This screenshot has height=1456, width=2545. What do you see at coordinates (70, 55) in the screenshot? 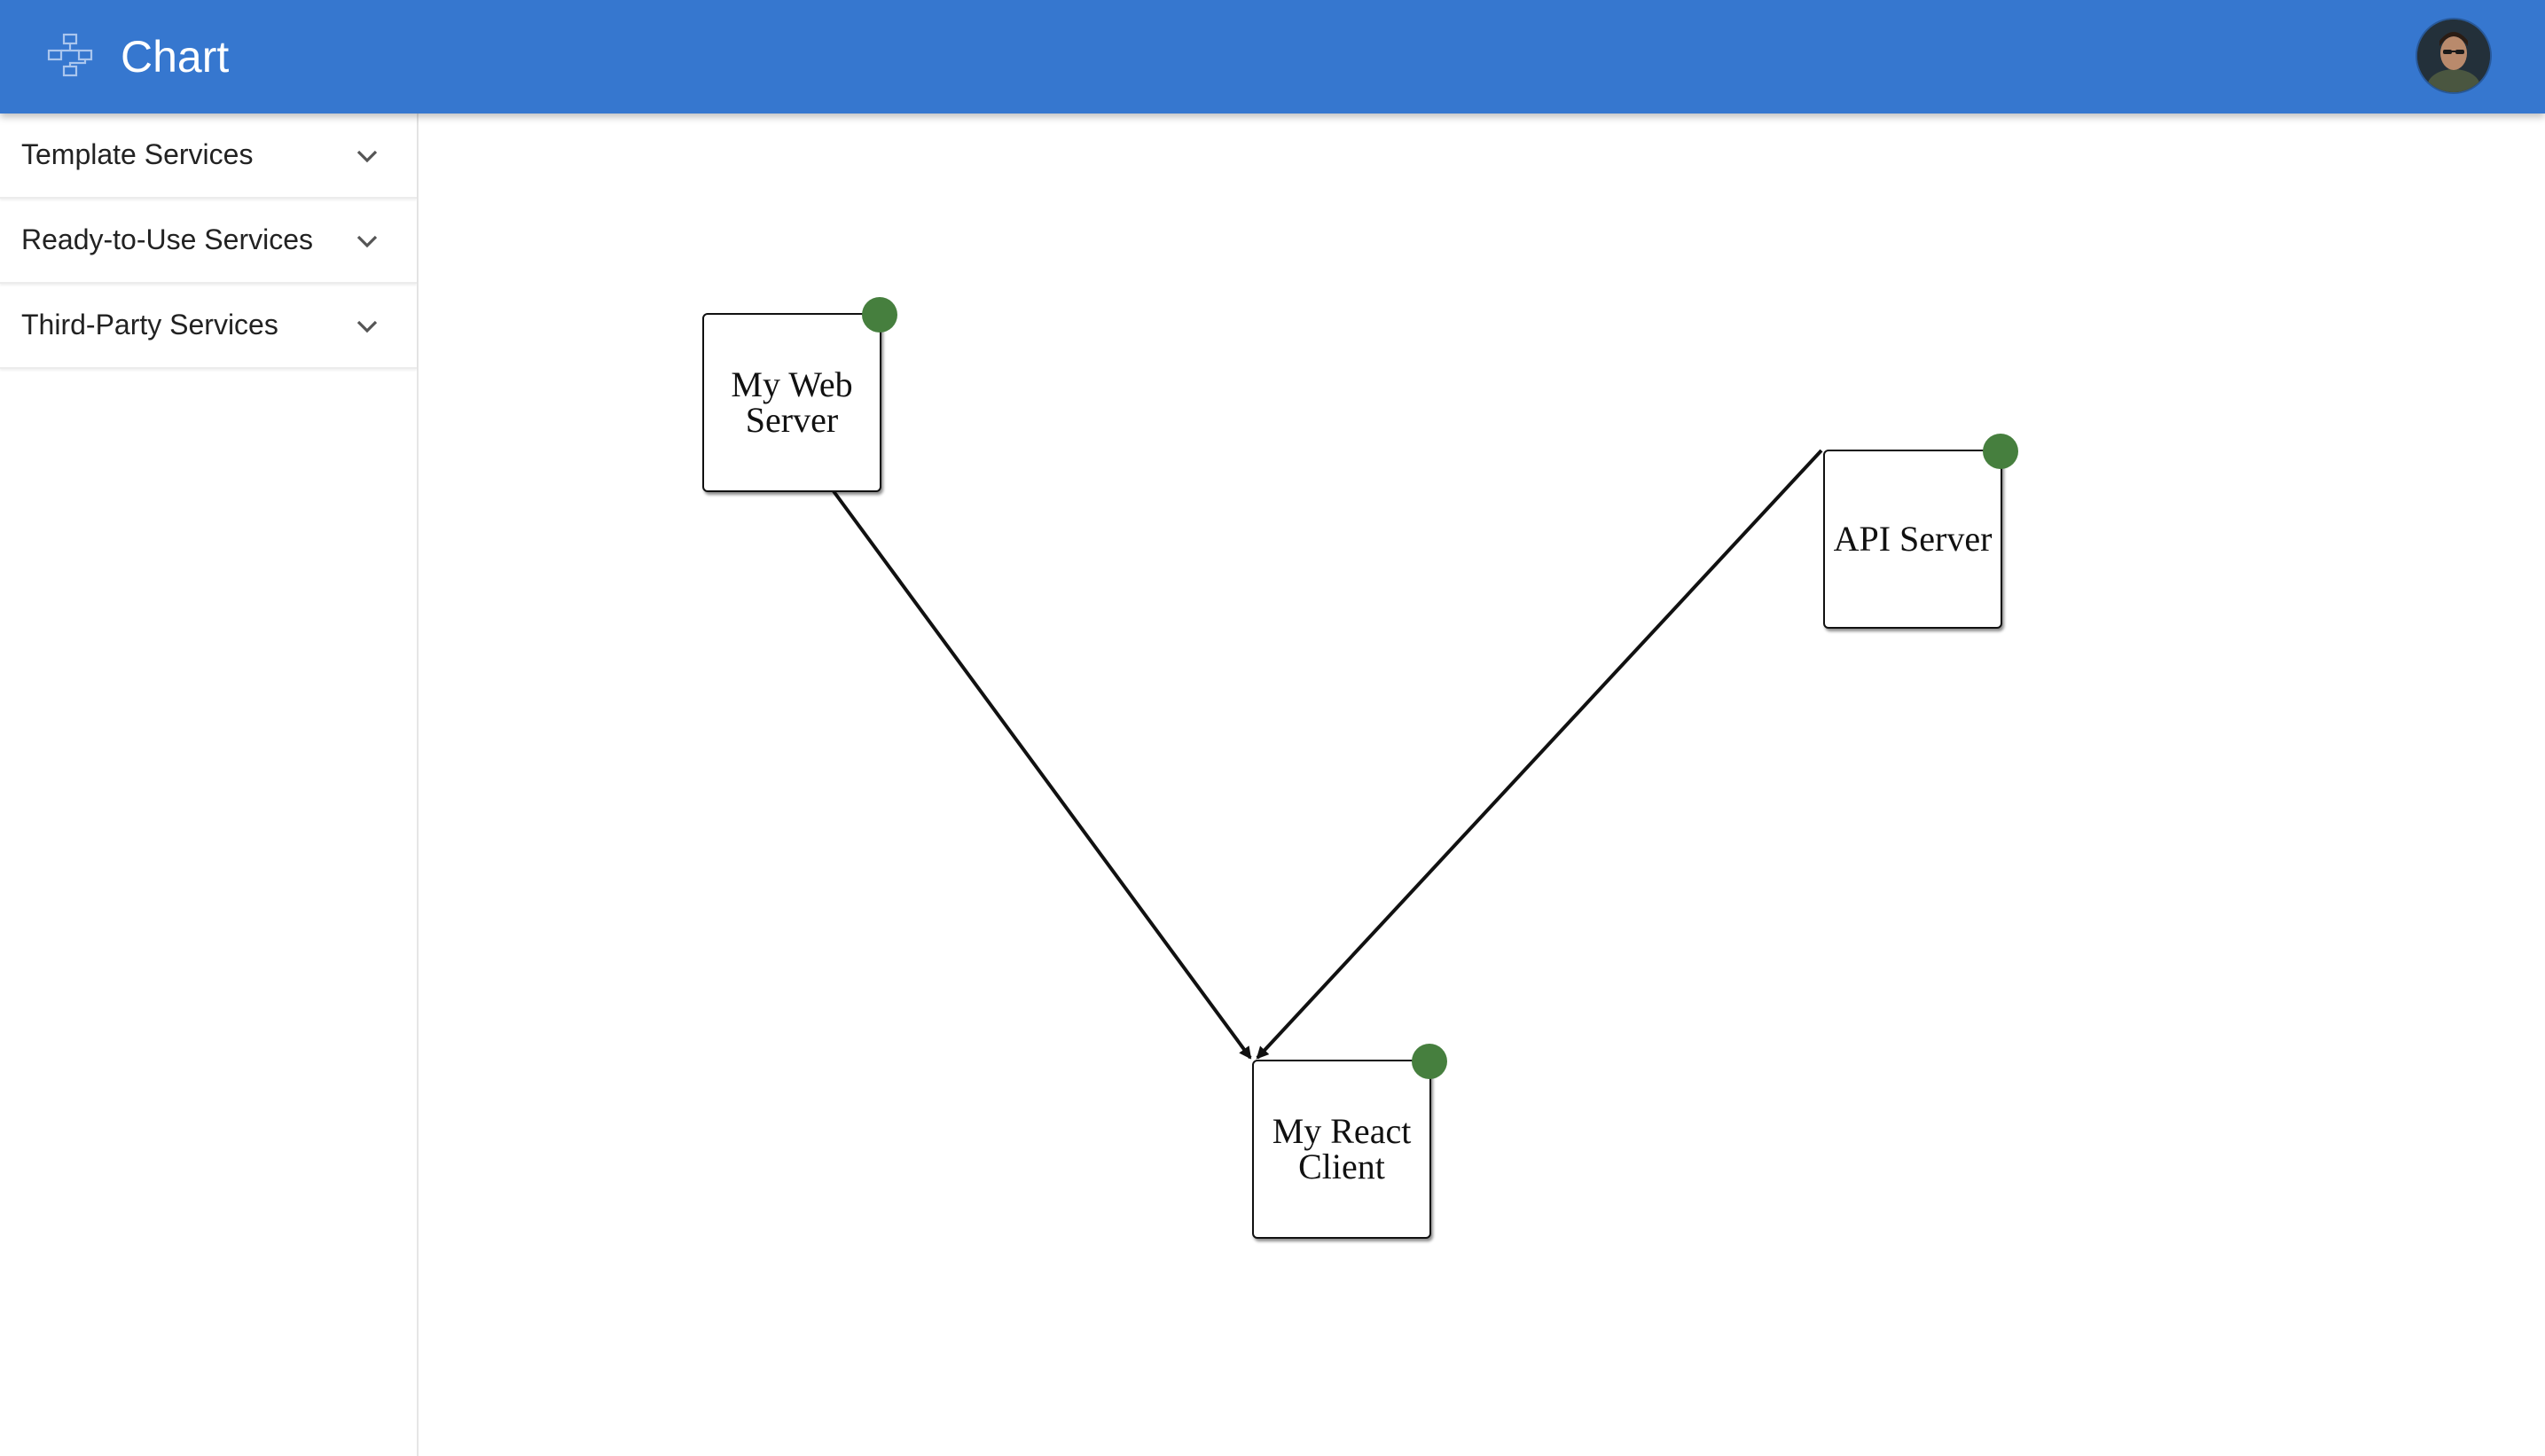
I see `flowchart-icon` at bounding box center [70, 55].